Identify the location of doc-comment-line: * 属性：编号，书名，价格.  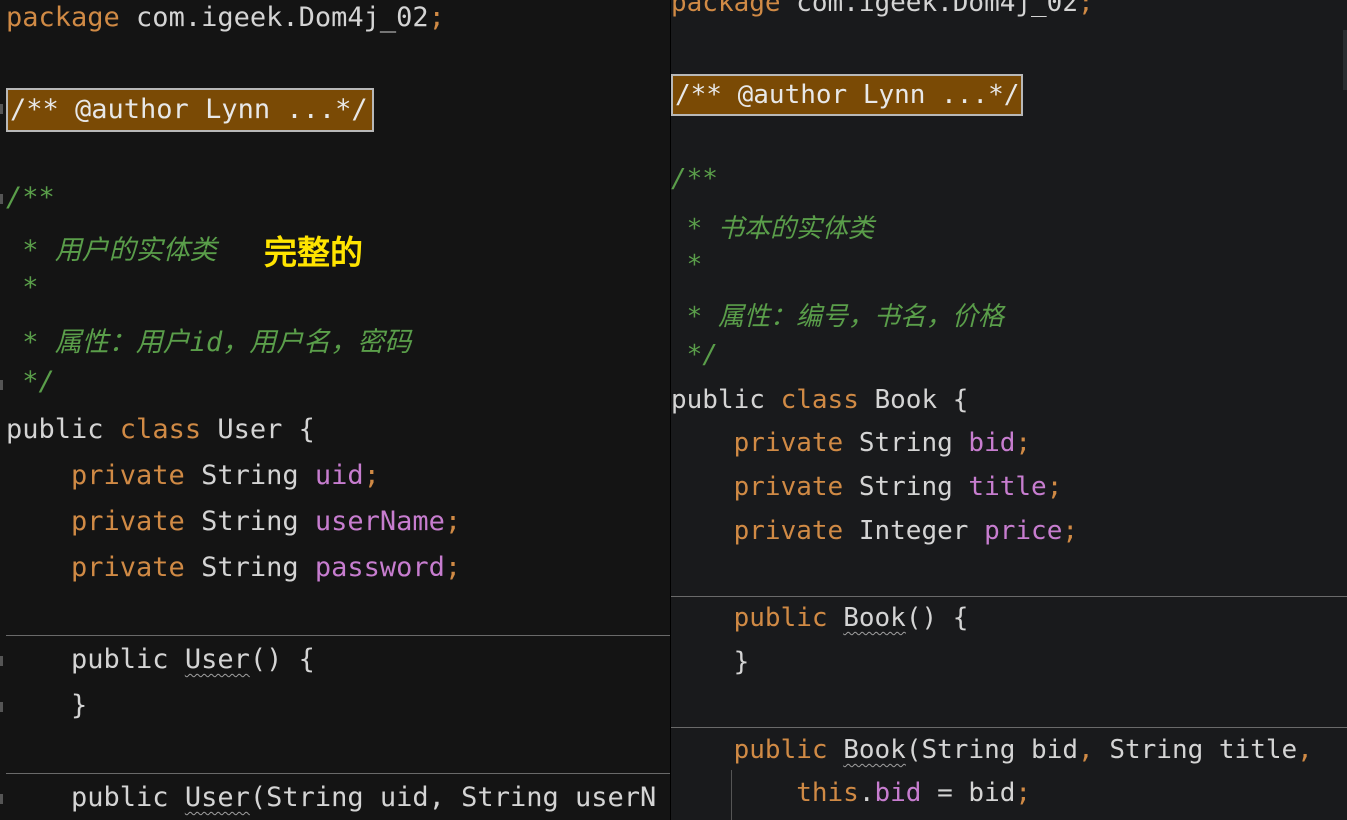
(837, 317).